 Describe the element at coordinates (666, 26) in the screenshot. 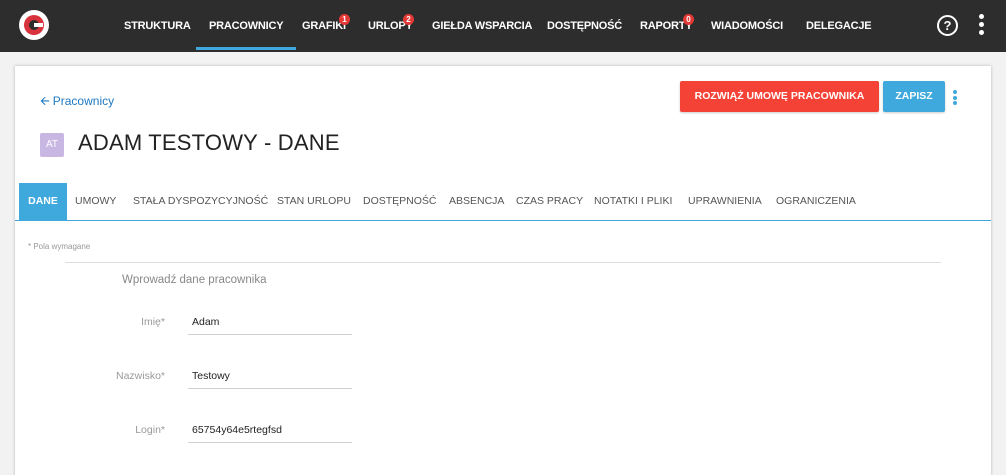

I see `nav-item-raporty: RAPORTY` at that location.